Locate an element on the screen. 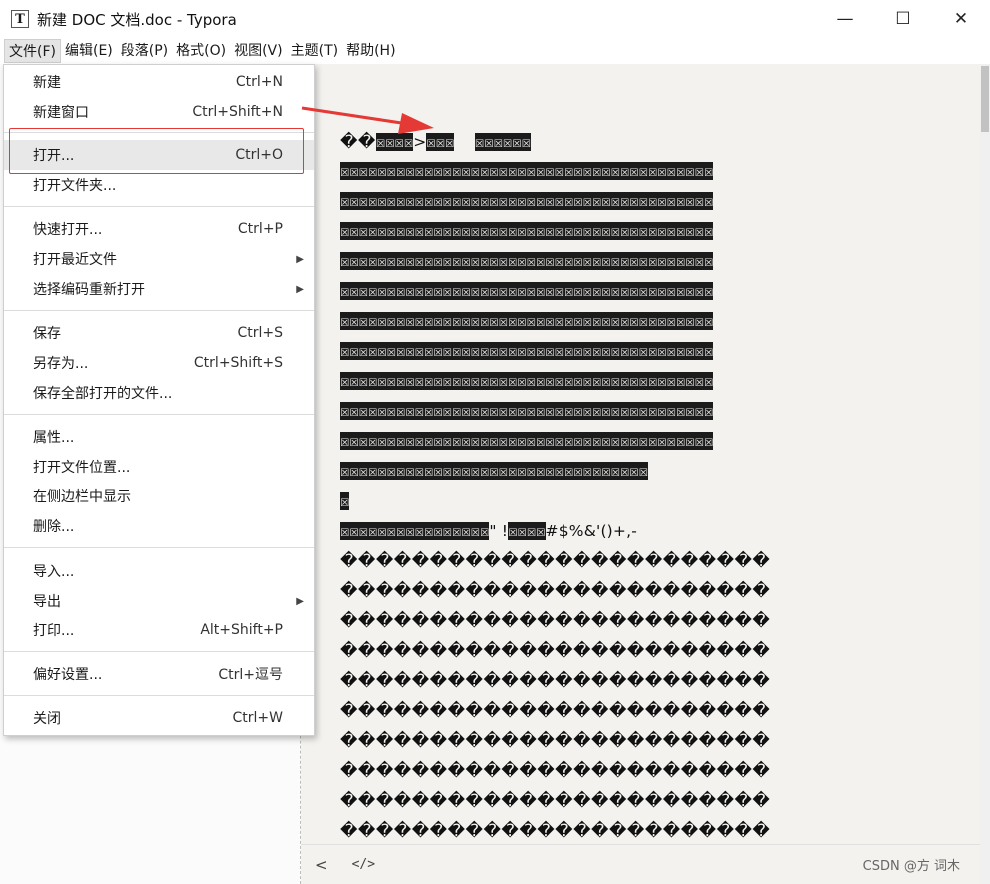 This screenshot has width=990, height=884. doc-line-15: ������������������������ is located at coordinates (555, 561).